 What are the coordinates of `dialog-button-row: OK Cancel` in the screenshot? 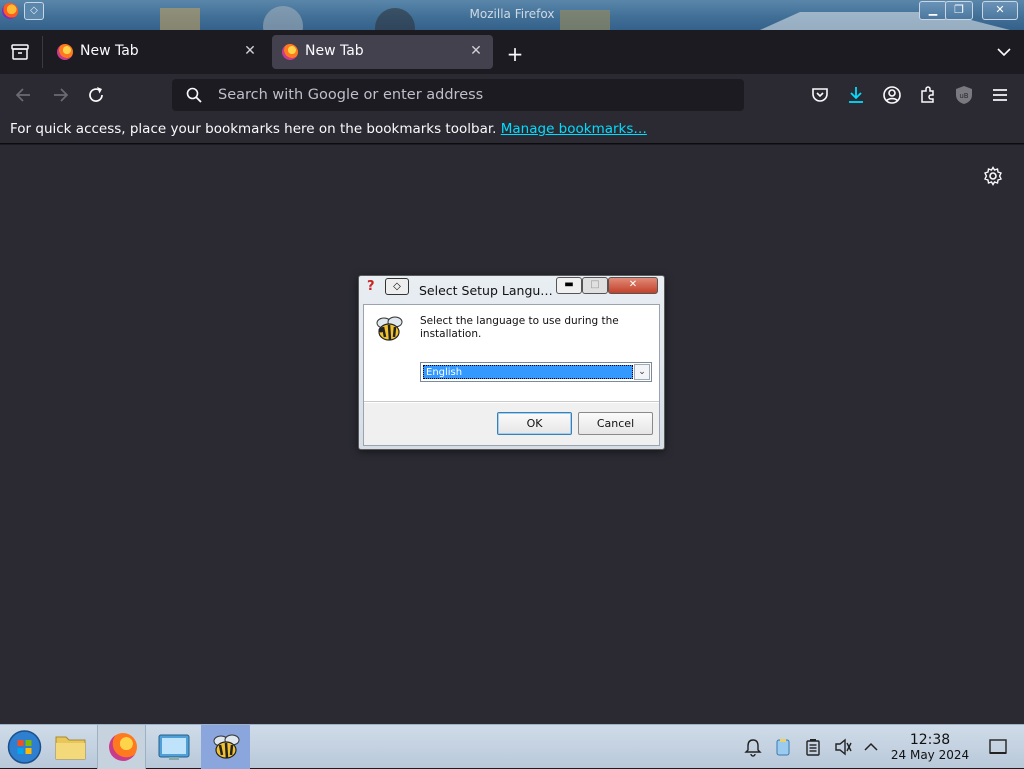 It's located at (511, 424).